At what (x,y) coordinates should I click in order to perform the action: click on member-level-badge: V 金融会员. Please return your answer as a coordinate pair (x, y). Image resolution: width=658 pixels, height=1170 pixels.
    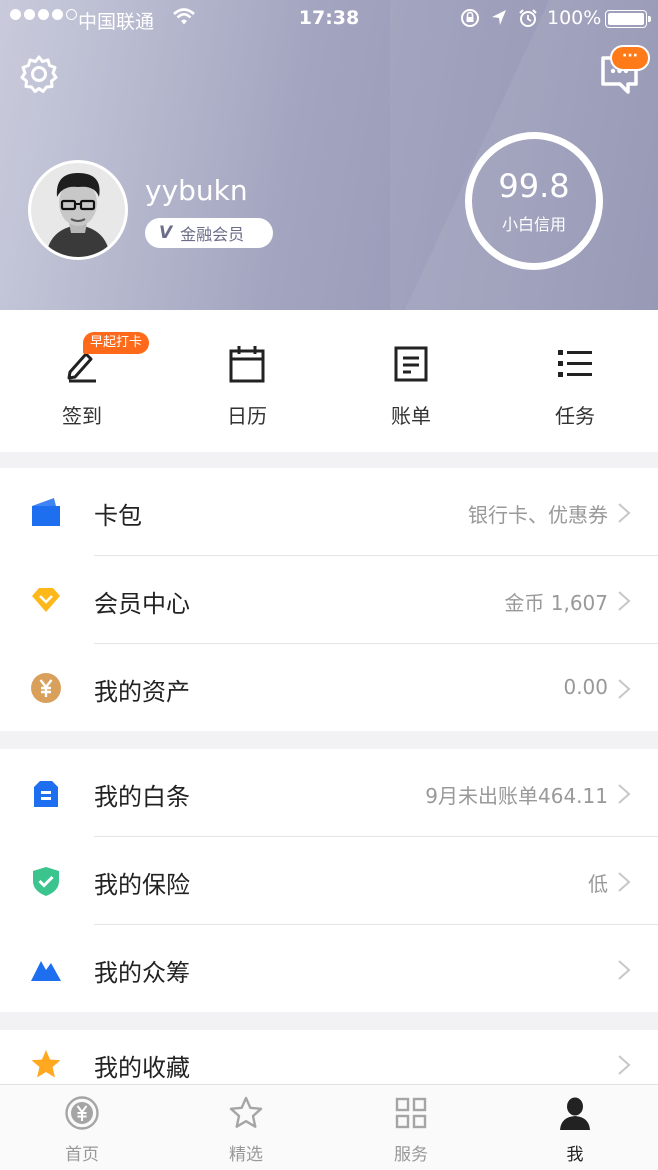
    Looking at the image, I should click on (209, 233).